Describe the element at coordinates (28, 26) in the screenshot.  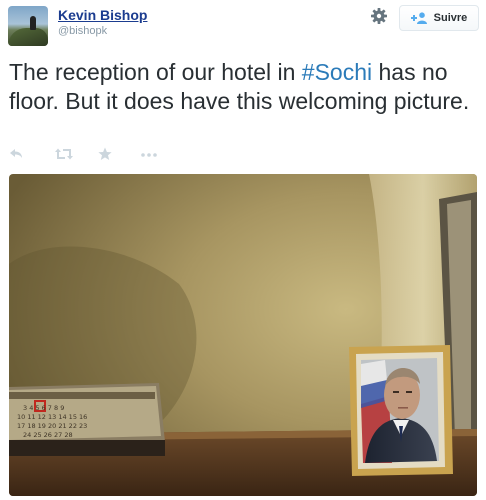
I see `avatar` at that location.